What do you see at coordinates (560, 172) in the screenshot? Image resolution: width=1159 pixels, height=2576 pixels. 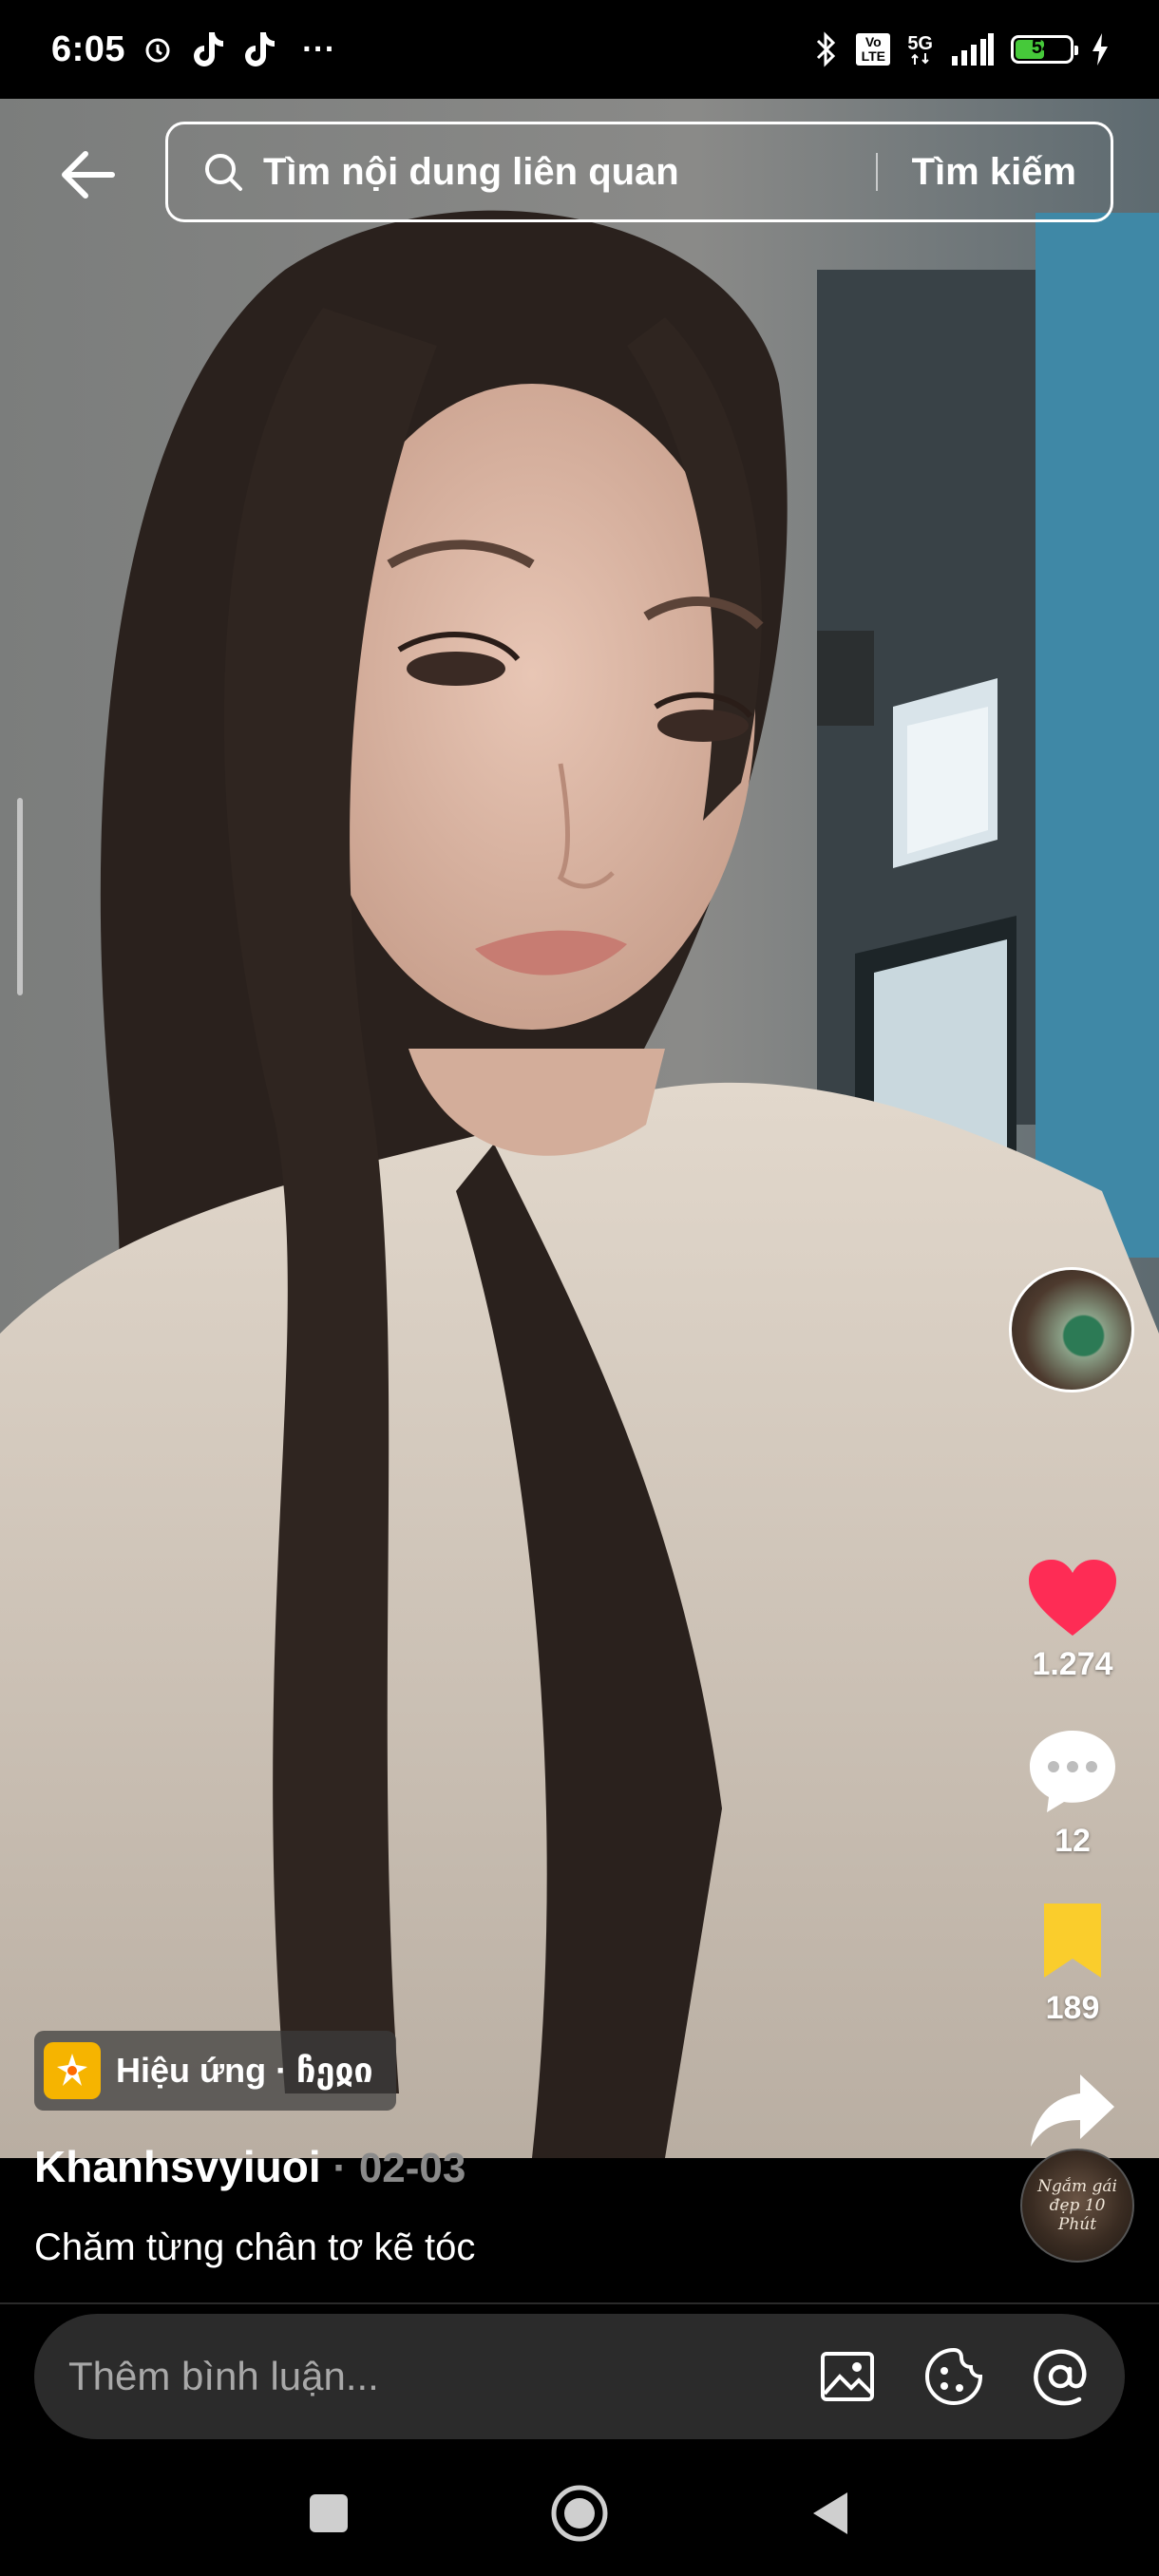 I see `search-input: Tìm nội dung liên quan` at bounding box center [560, 172].